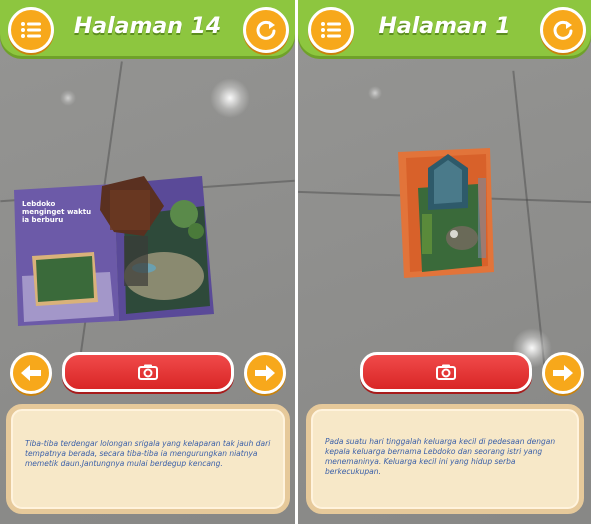 The height and width of the screenshot is (524, 591). I want to click on storybook, so click(446, 213).